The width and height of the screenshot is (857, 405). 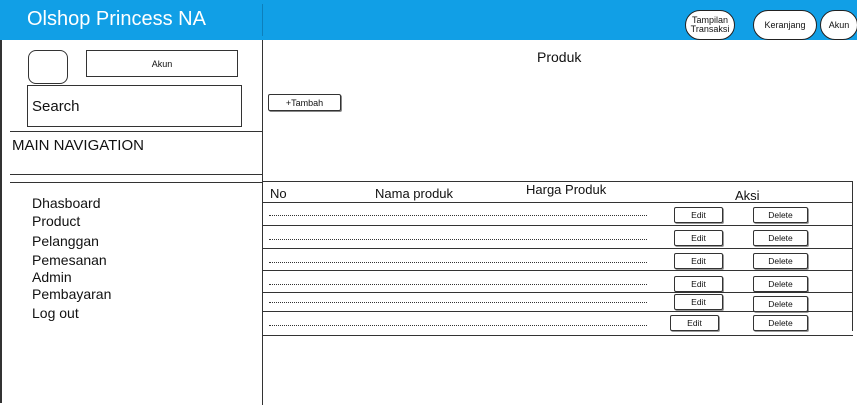 I want to click on search-input: Search, so click(x=134, y=106).